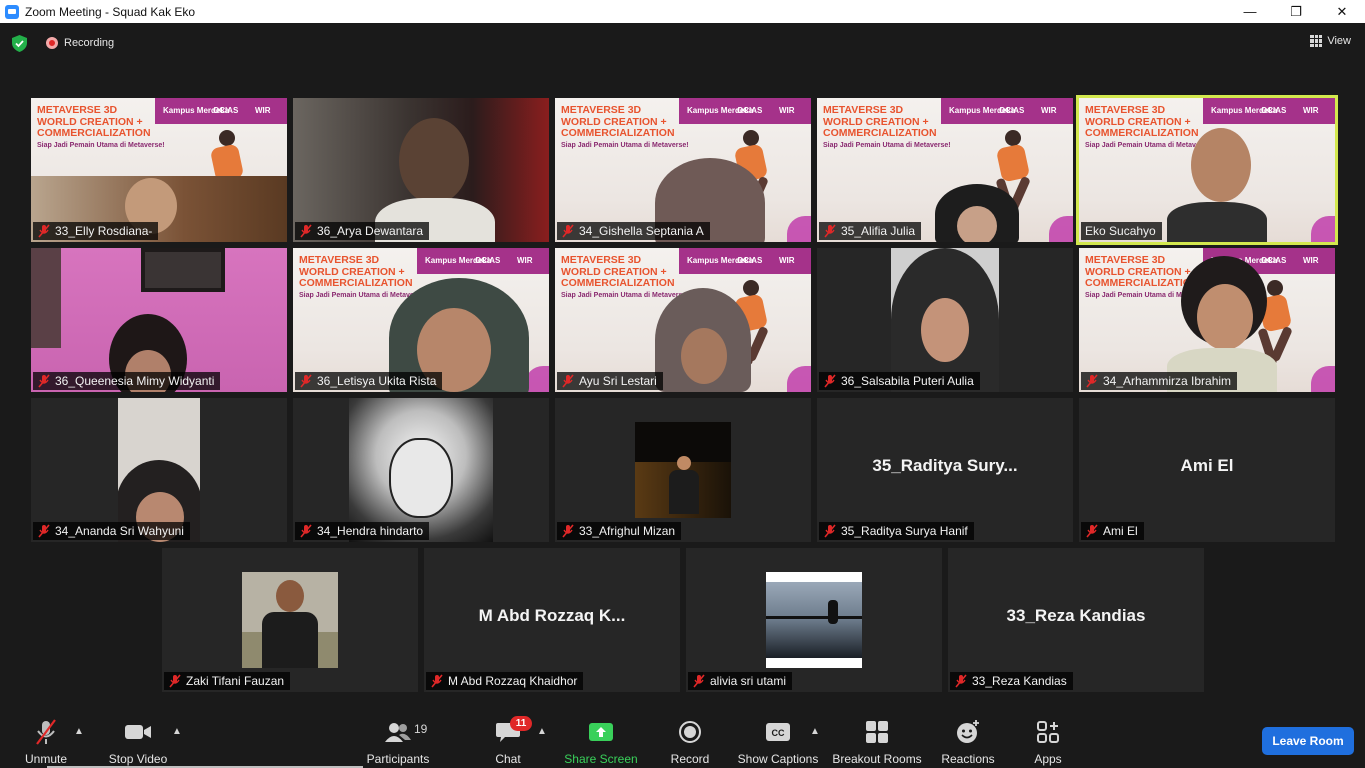 This screenshot has height=768, width=1365. I want to click on meeting-top-bar: Recording View, so click(682, 43).